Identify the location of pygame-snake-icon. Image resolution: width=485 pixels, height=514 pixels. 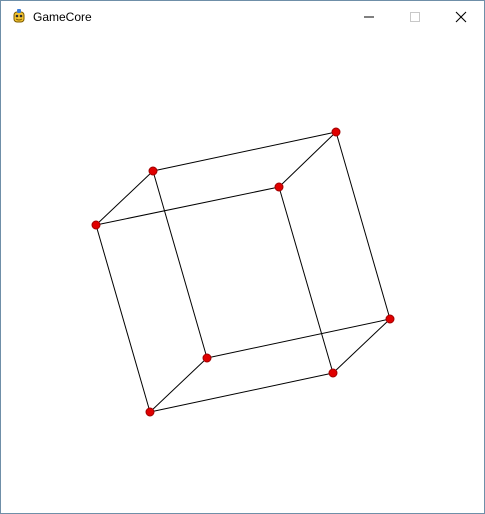
(19, 16).